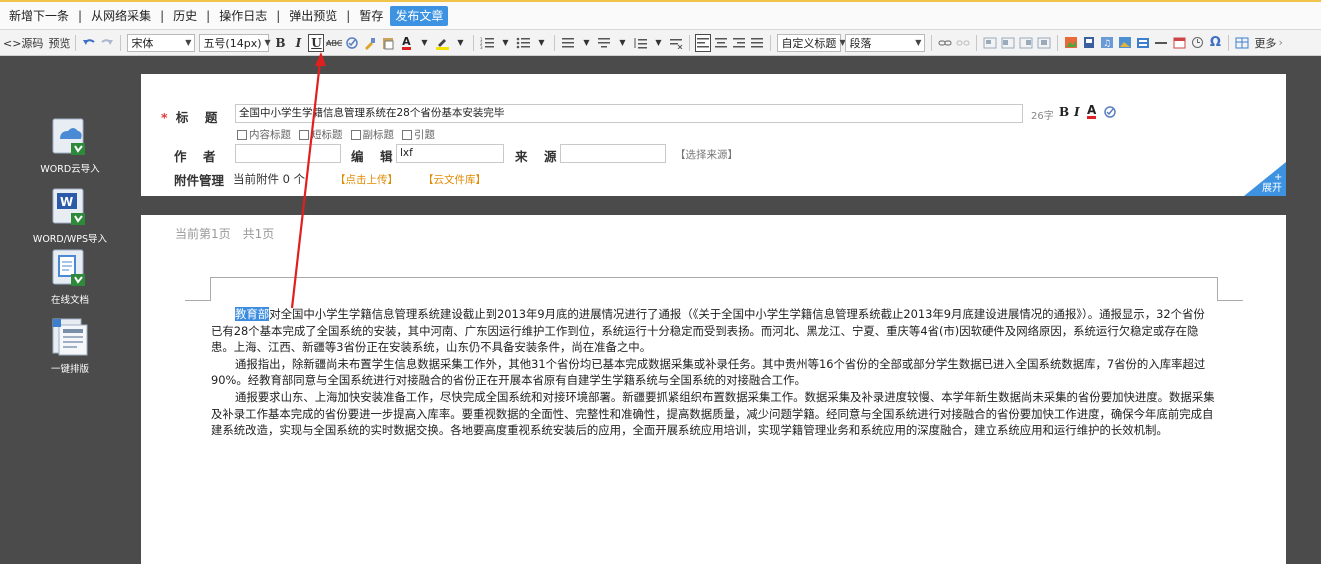  Describe the element at coordinates (1161, 43) in the screenshot. I see `horizontal-rule-icon` at that location.